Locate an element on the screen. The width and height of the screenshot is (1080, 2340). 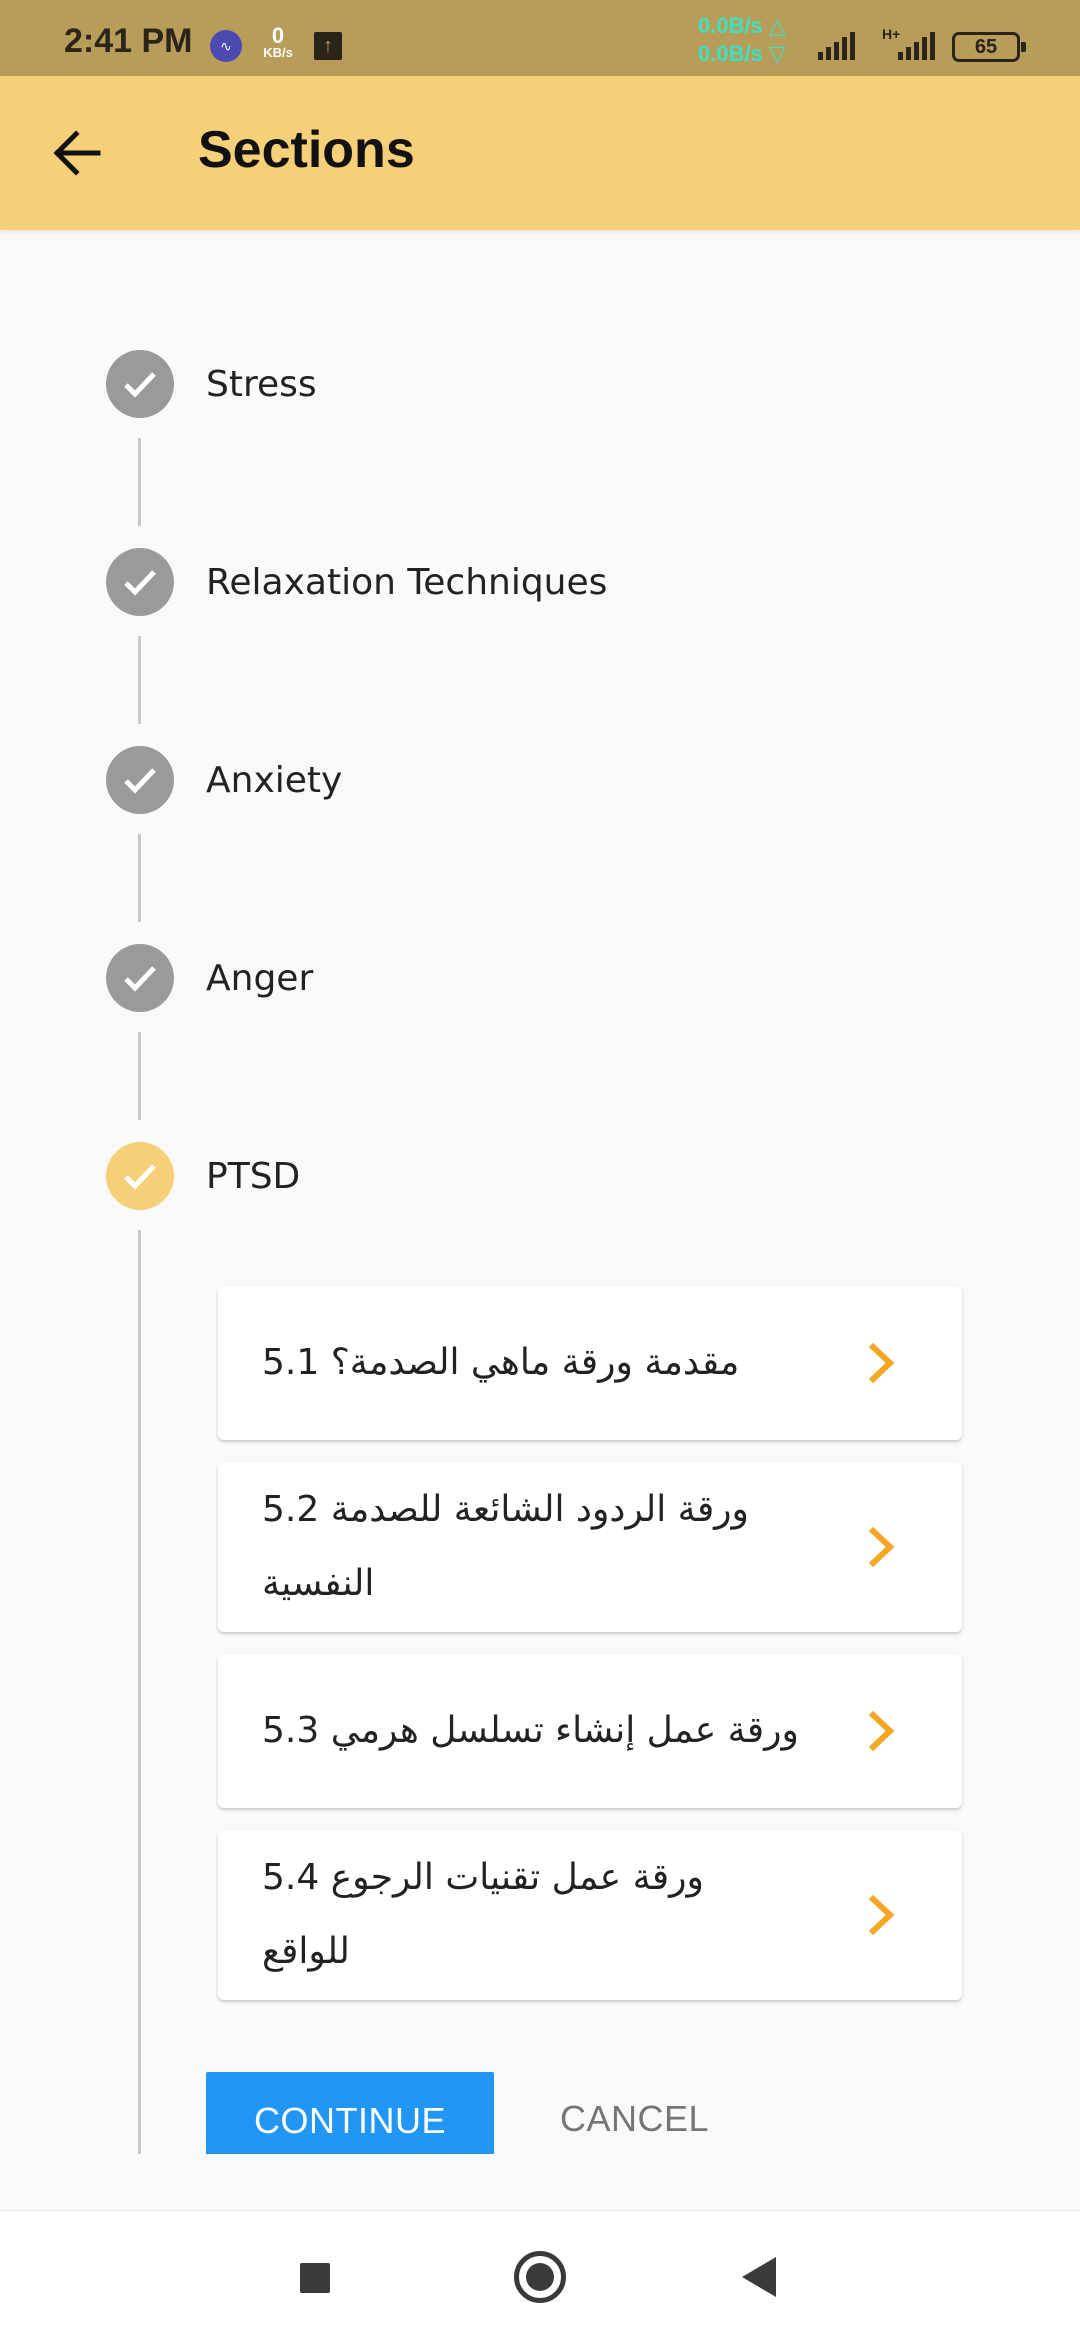
card-title: 5.2 ورقة الردود الشائعة للصدمة النفسية is located at coordinates (505, 1546).